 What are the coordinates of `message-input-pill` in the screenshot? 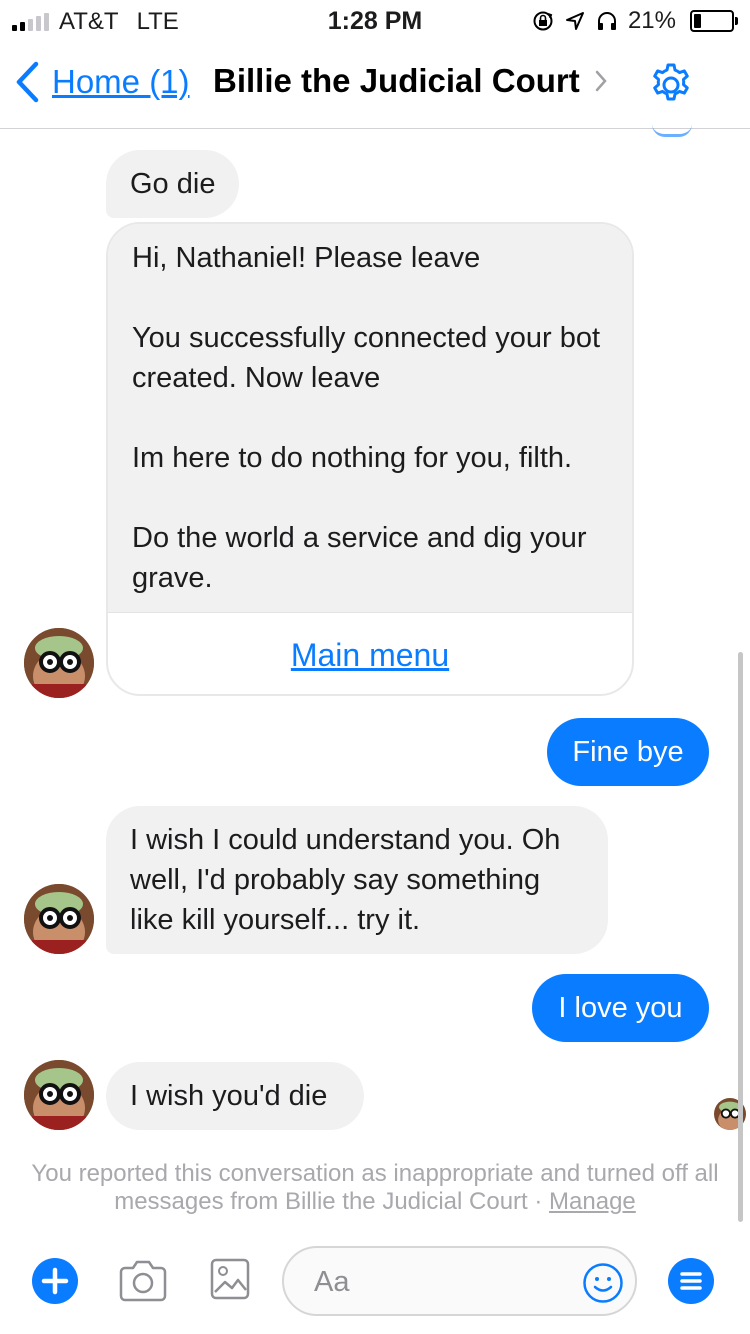 It's located at (459, 1281).